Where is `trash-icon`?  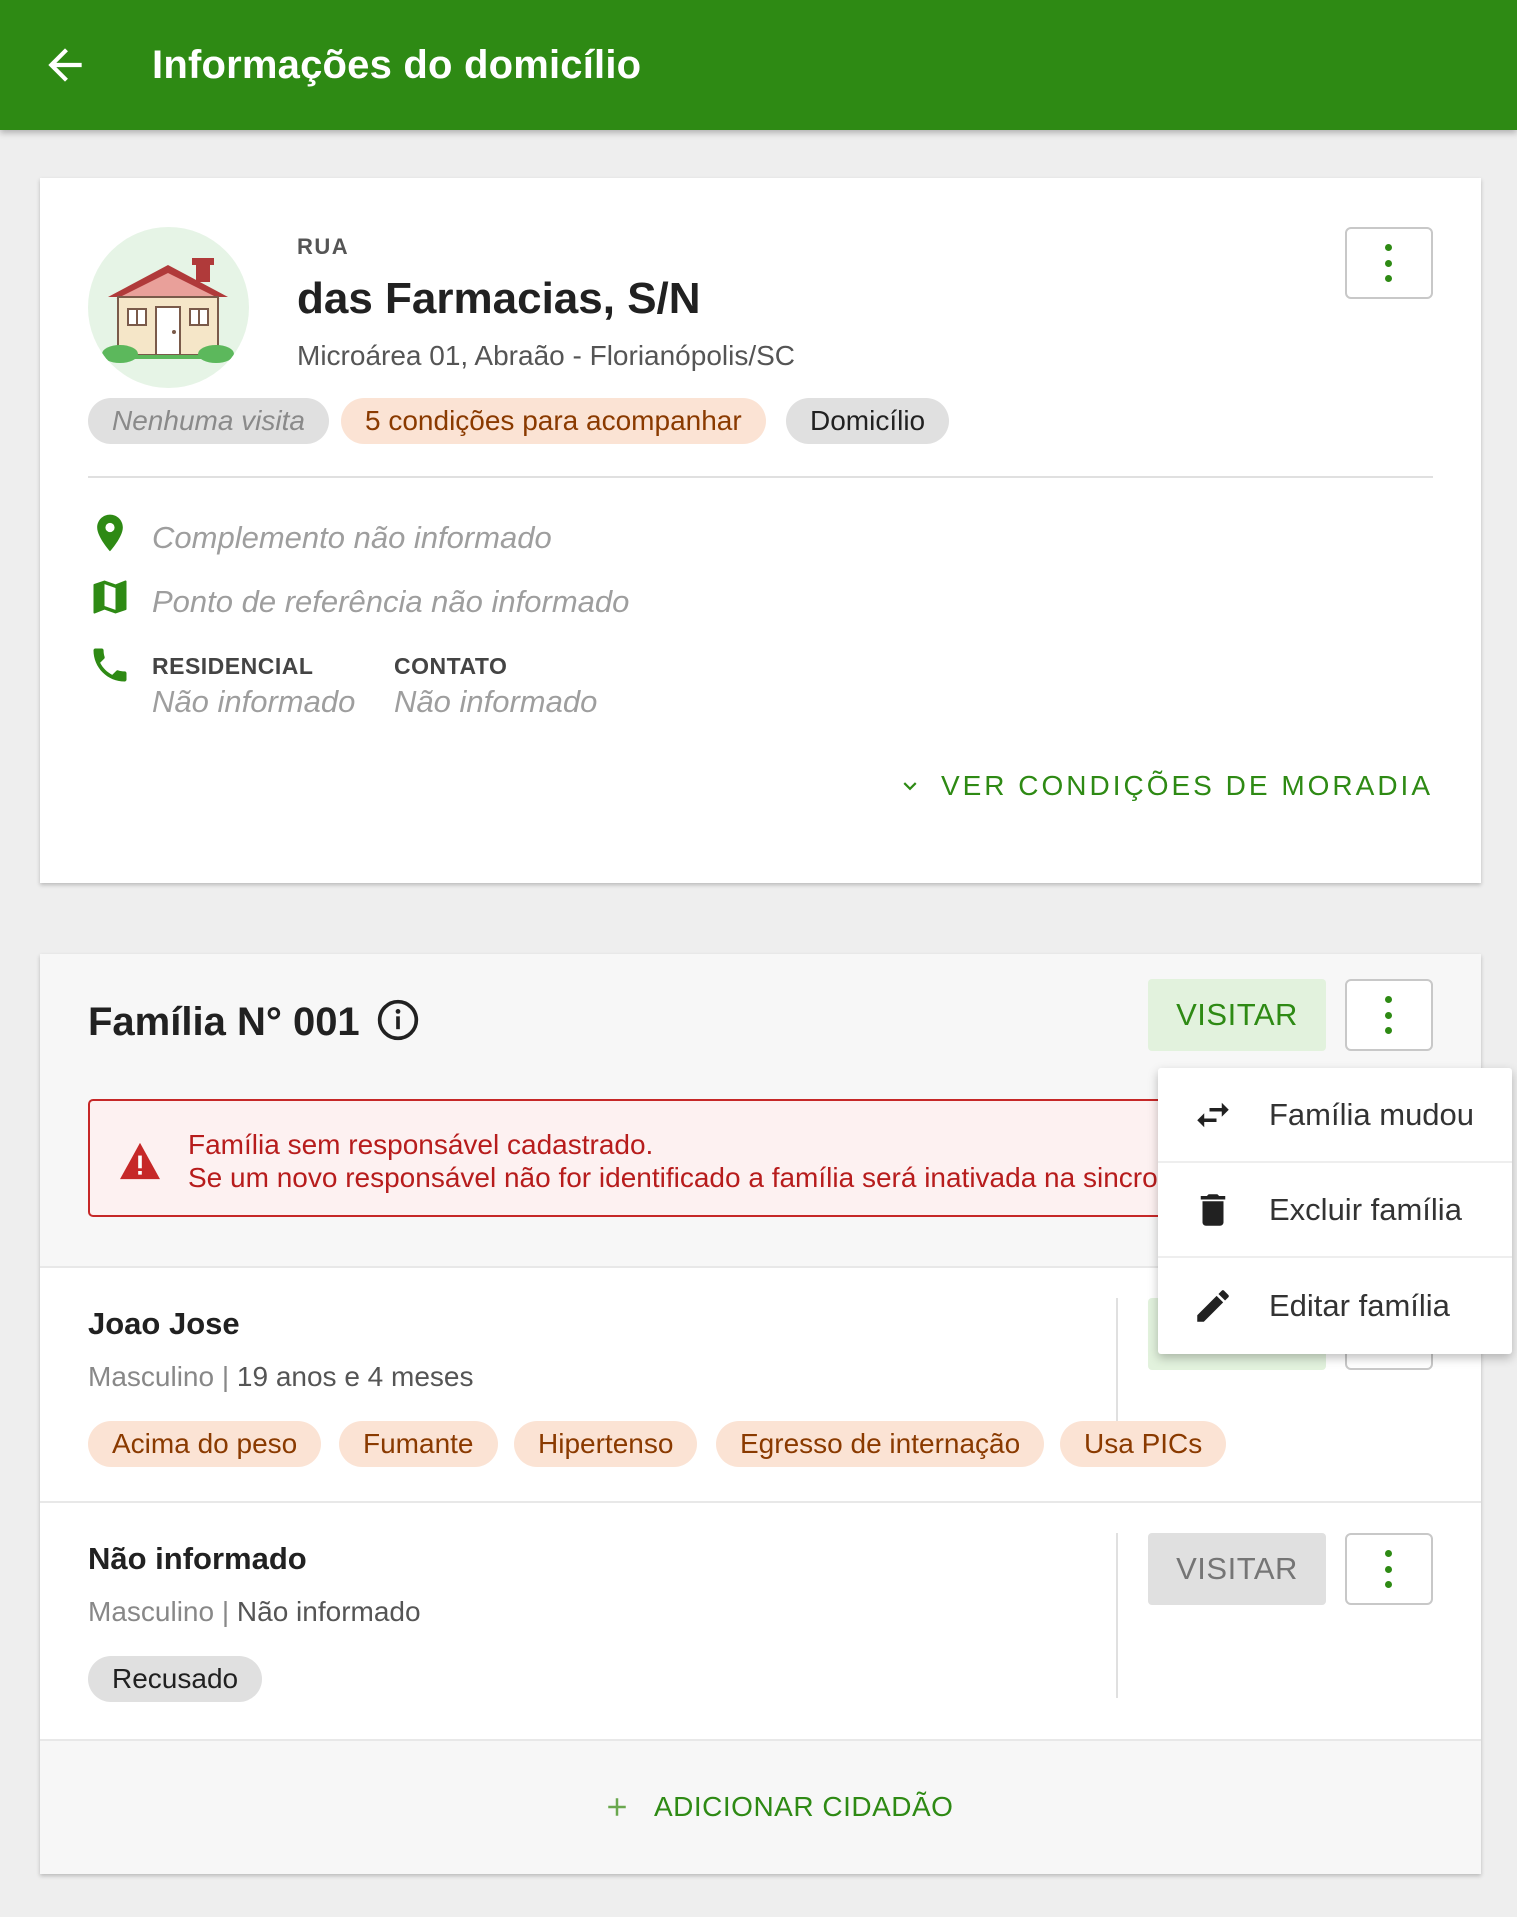
trash-icon is located at coordinates (1213, 1209).